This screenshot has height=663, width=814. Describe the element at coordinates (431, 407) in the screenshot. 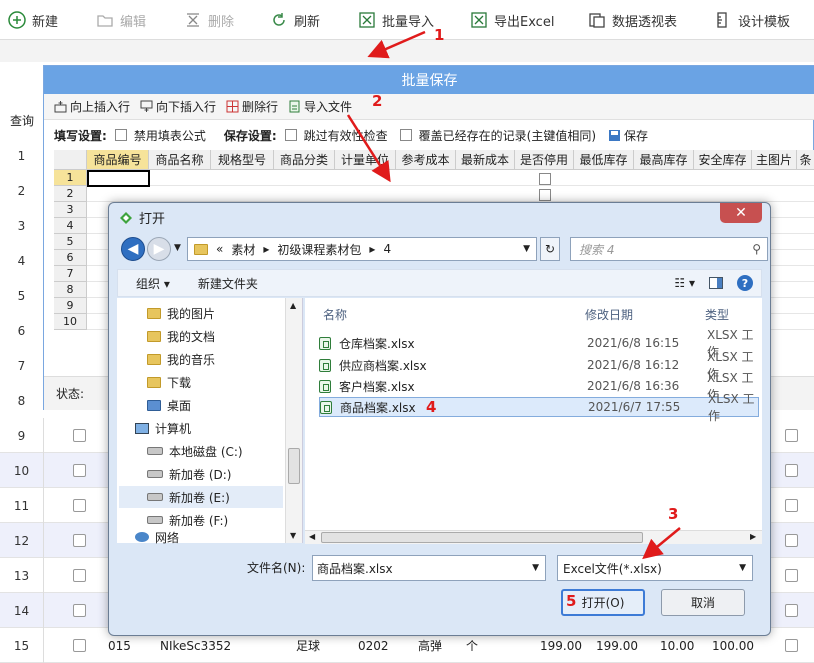

I see `annotation-number: 4` at that location.